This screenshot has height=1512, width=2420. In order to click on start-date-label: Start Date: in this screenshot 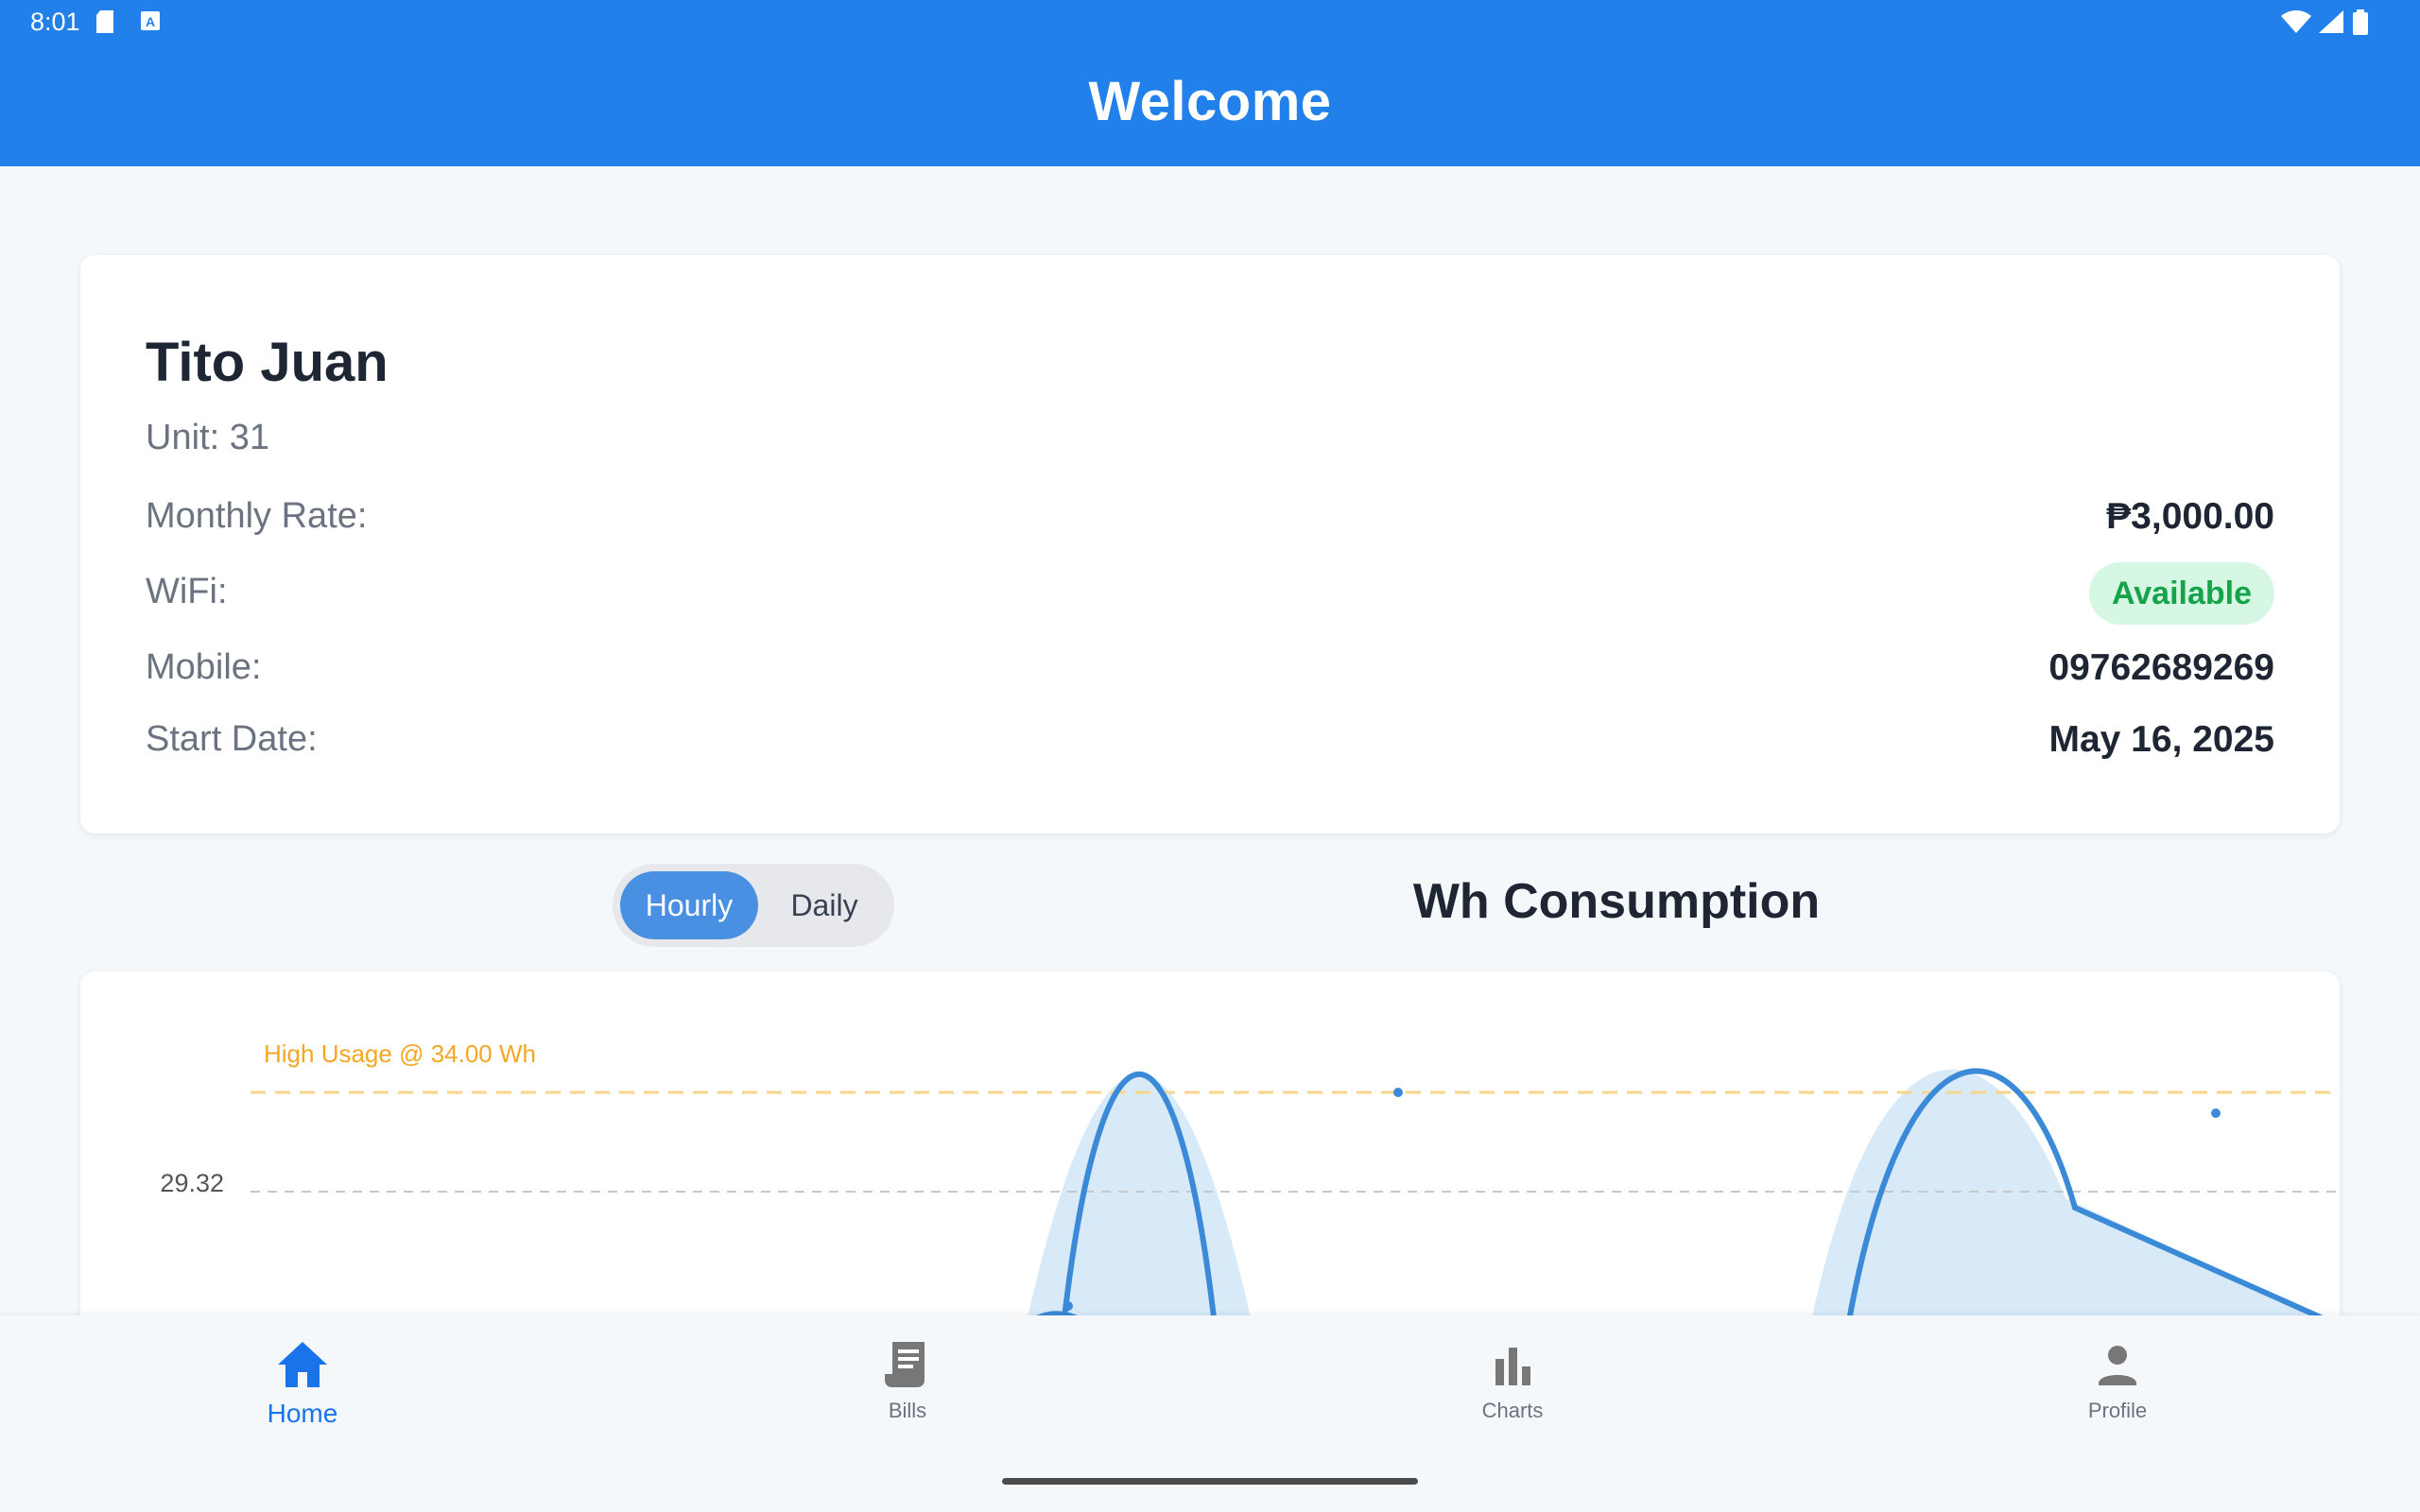, I will do `click(232, 739)`.